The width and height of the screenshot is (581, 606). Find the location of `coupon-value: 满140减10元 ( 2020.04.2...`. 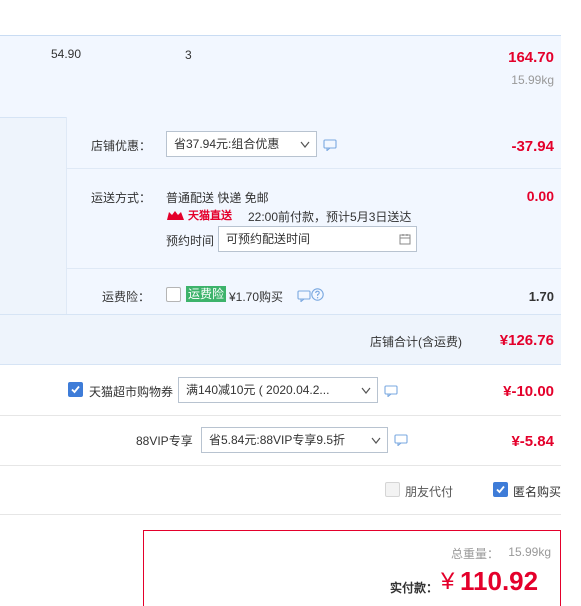

coupon-value: 满140减10元 ( 2020.04.2... is located at coordinates (258, 390).